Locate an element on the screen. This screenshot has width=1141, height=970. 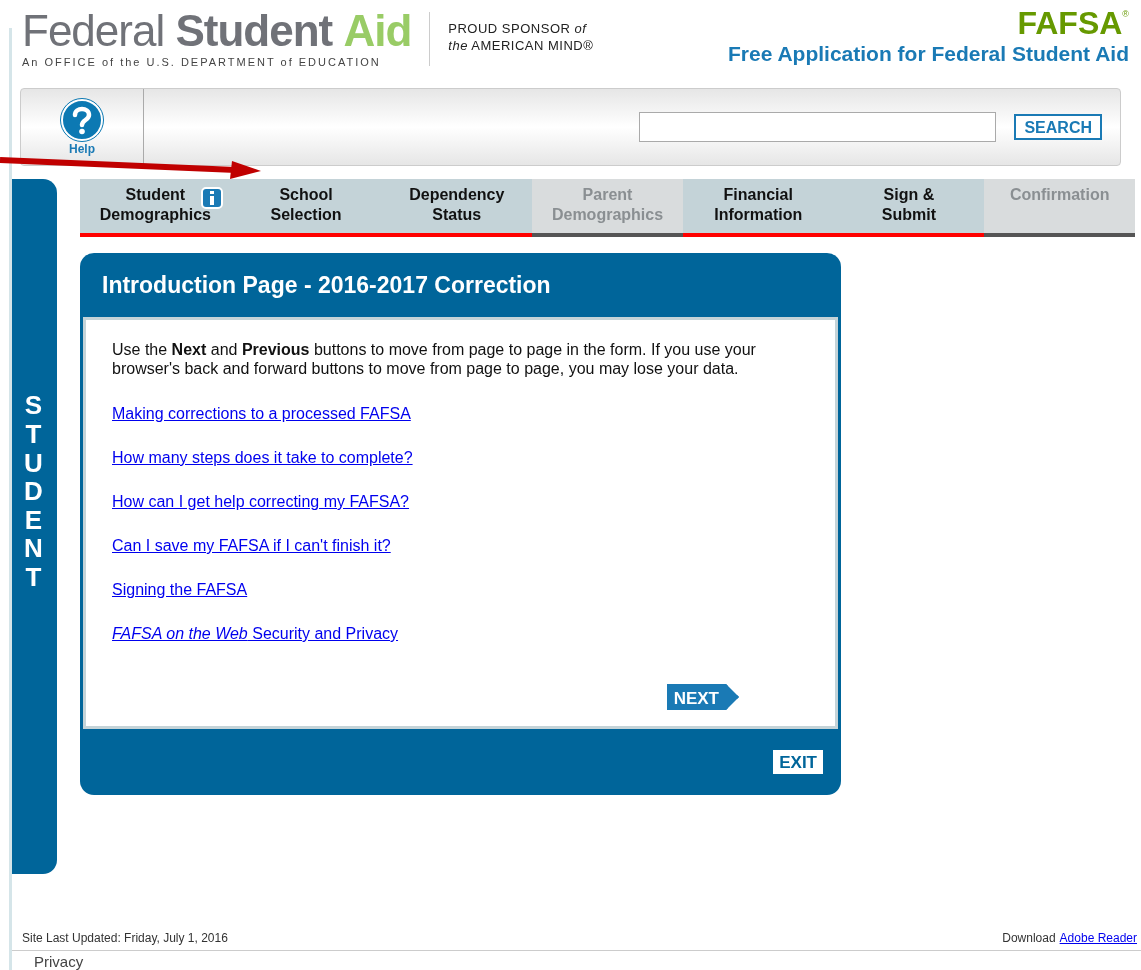
step-tab: School Selection is located at coordinates (306, 208).